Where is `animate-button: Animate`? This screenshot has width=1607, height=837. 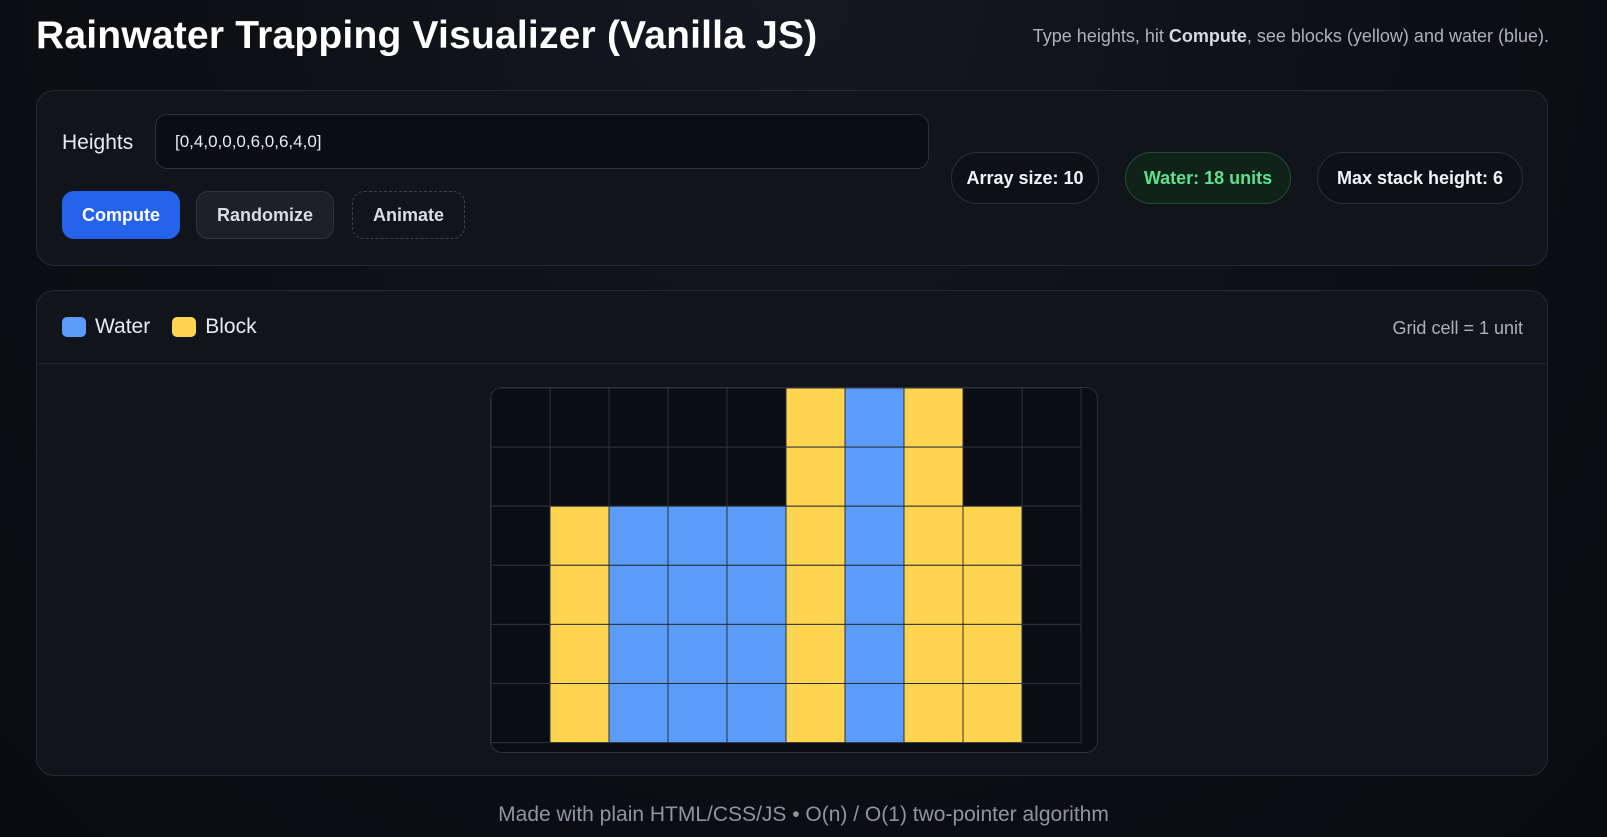 animate-button: Animate is located at coordinates (408, 215).